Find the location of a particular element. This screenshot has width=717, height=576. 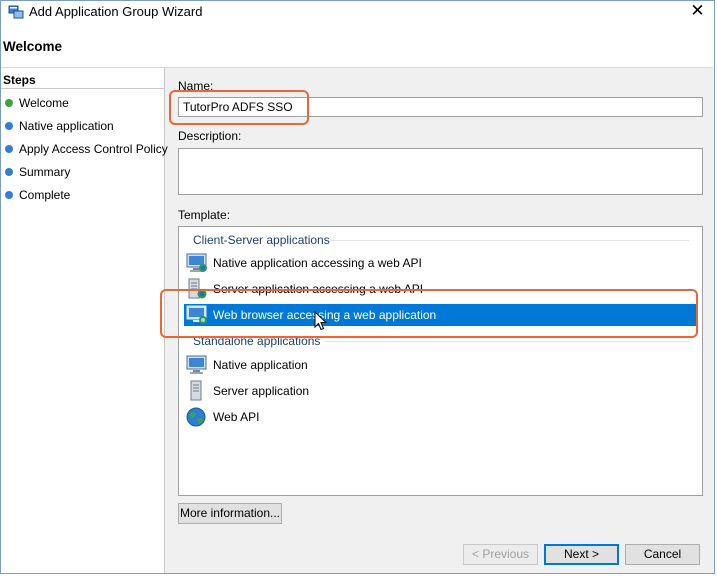

step-current-icon is located at coordinates (9, 103).